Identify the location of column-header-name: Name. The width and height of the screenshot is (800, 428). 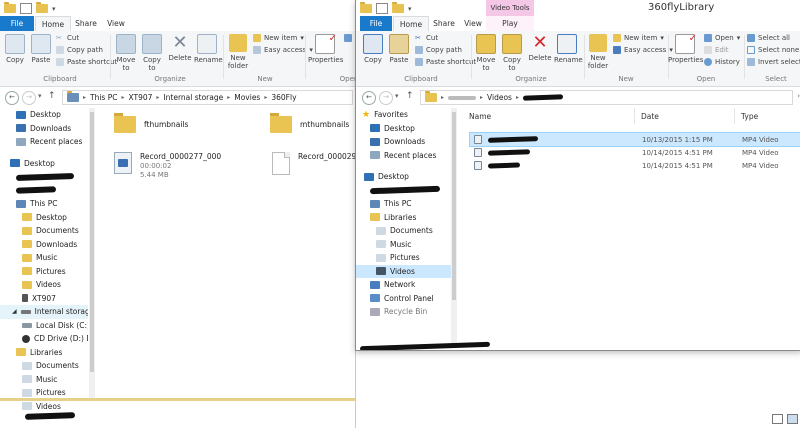
(480, 116).